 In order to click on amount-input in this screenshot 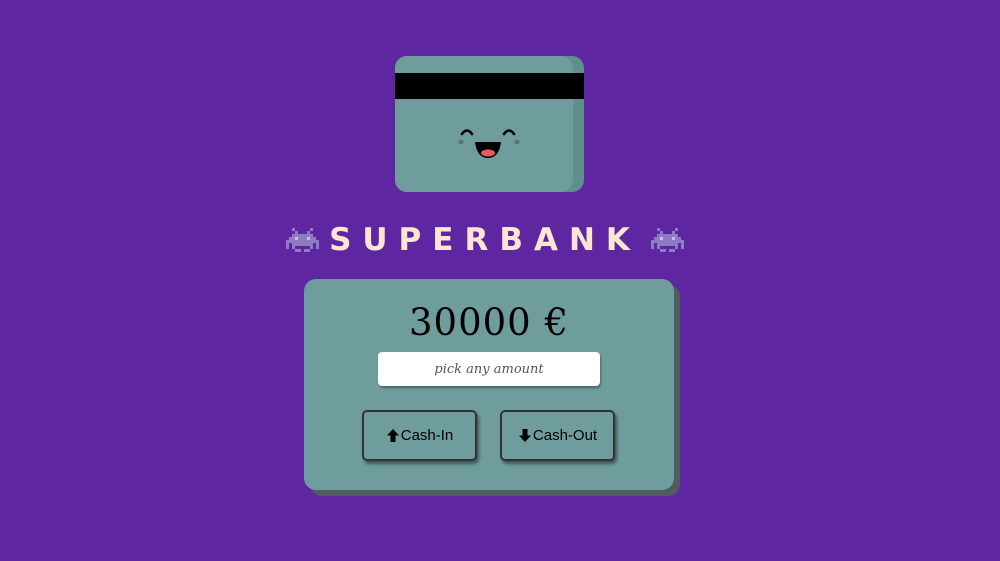, I will do `click(489, 369)`.